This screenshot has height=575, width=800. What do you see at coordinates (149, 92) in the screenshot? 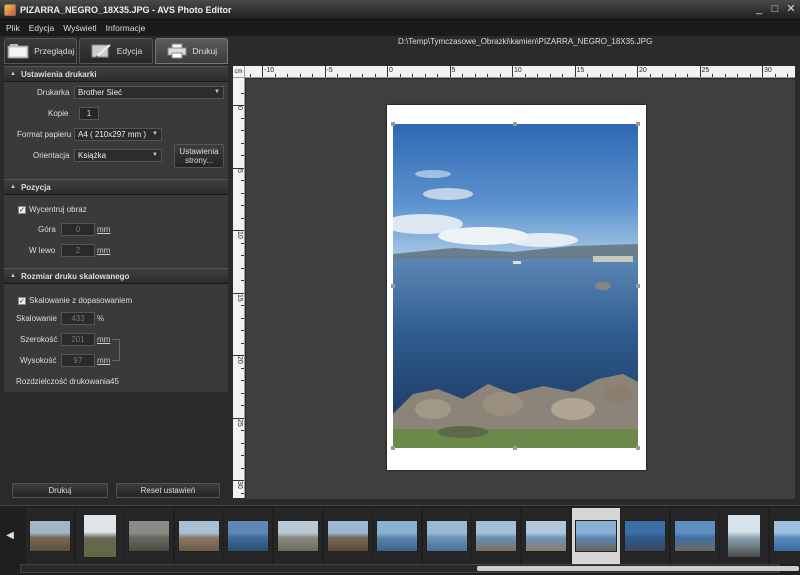
I see `printer-select: Brother Sieć ▼` at bounding box center [149, 92].